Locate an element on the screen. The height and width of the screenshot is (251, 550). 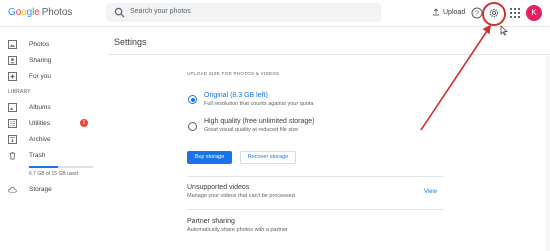
logo-letter: G is located at coordinates (12, 12).